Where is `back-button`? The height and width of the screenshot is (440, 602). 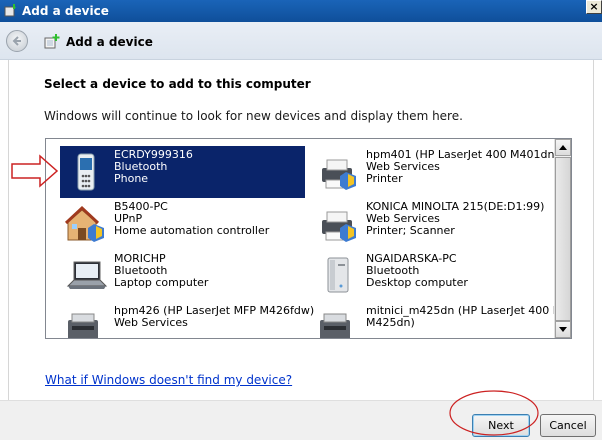
back-button is located at coordinates (17, 41).